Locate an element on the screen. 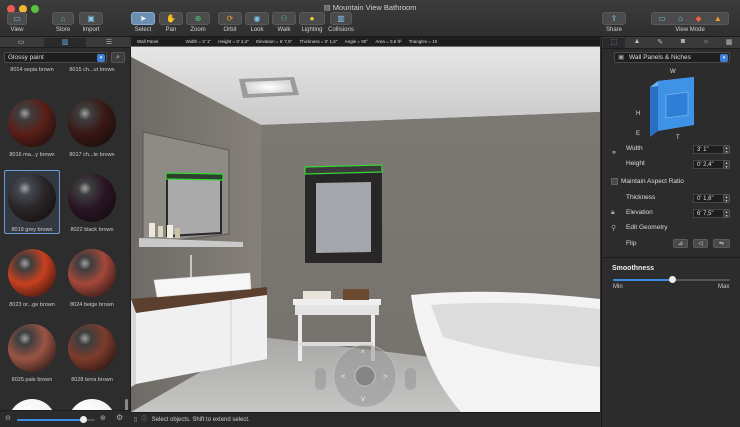 This screenshot has width=740, height=427. flip-vertical-button: ◁ is located at coordinates (700, 243).